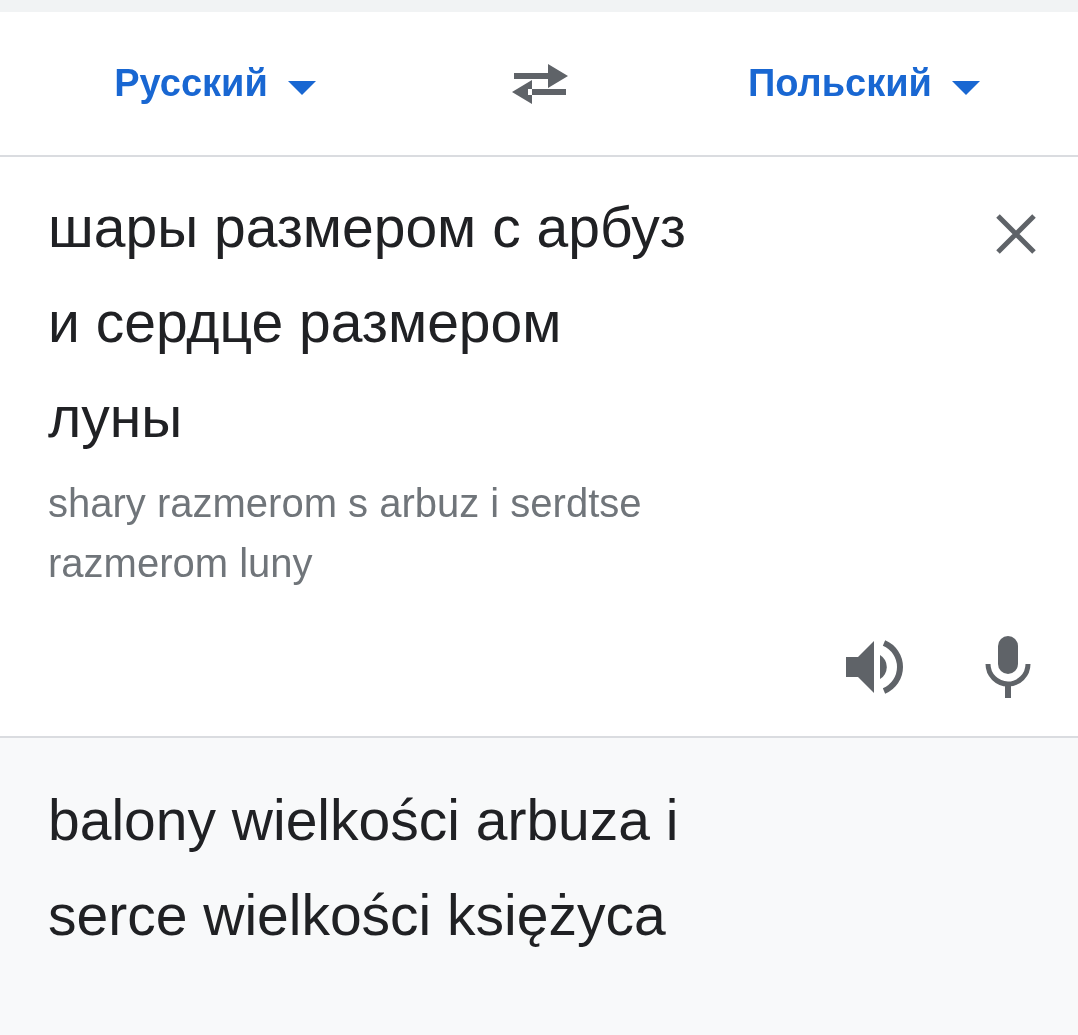  What do you see at coordinates (357, 915) in the screenshot?
I see `translation-text-line: serce wielkości księżyca` at bounding box center [357, 915].